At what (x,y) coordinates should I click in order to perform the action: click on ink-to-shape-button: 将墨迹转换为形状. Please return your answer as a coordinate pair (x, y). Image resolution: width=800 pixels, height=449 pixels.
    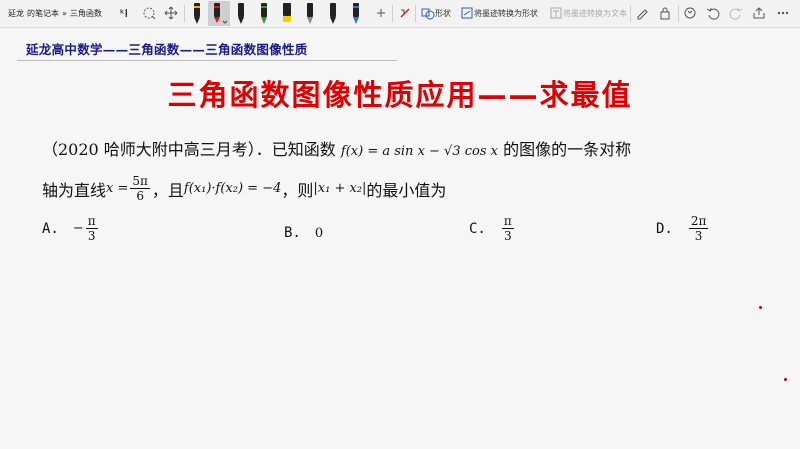
    Looking at the image, I should click on (506, 13).